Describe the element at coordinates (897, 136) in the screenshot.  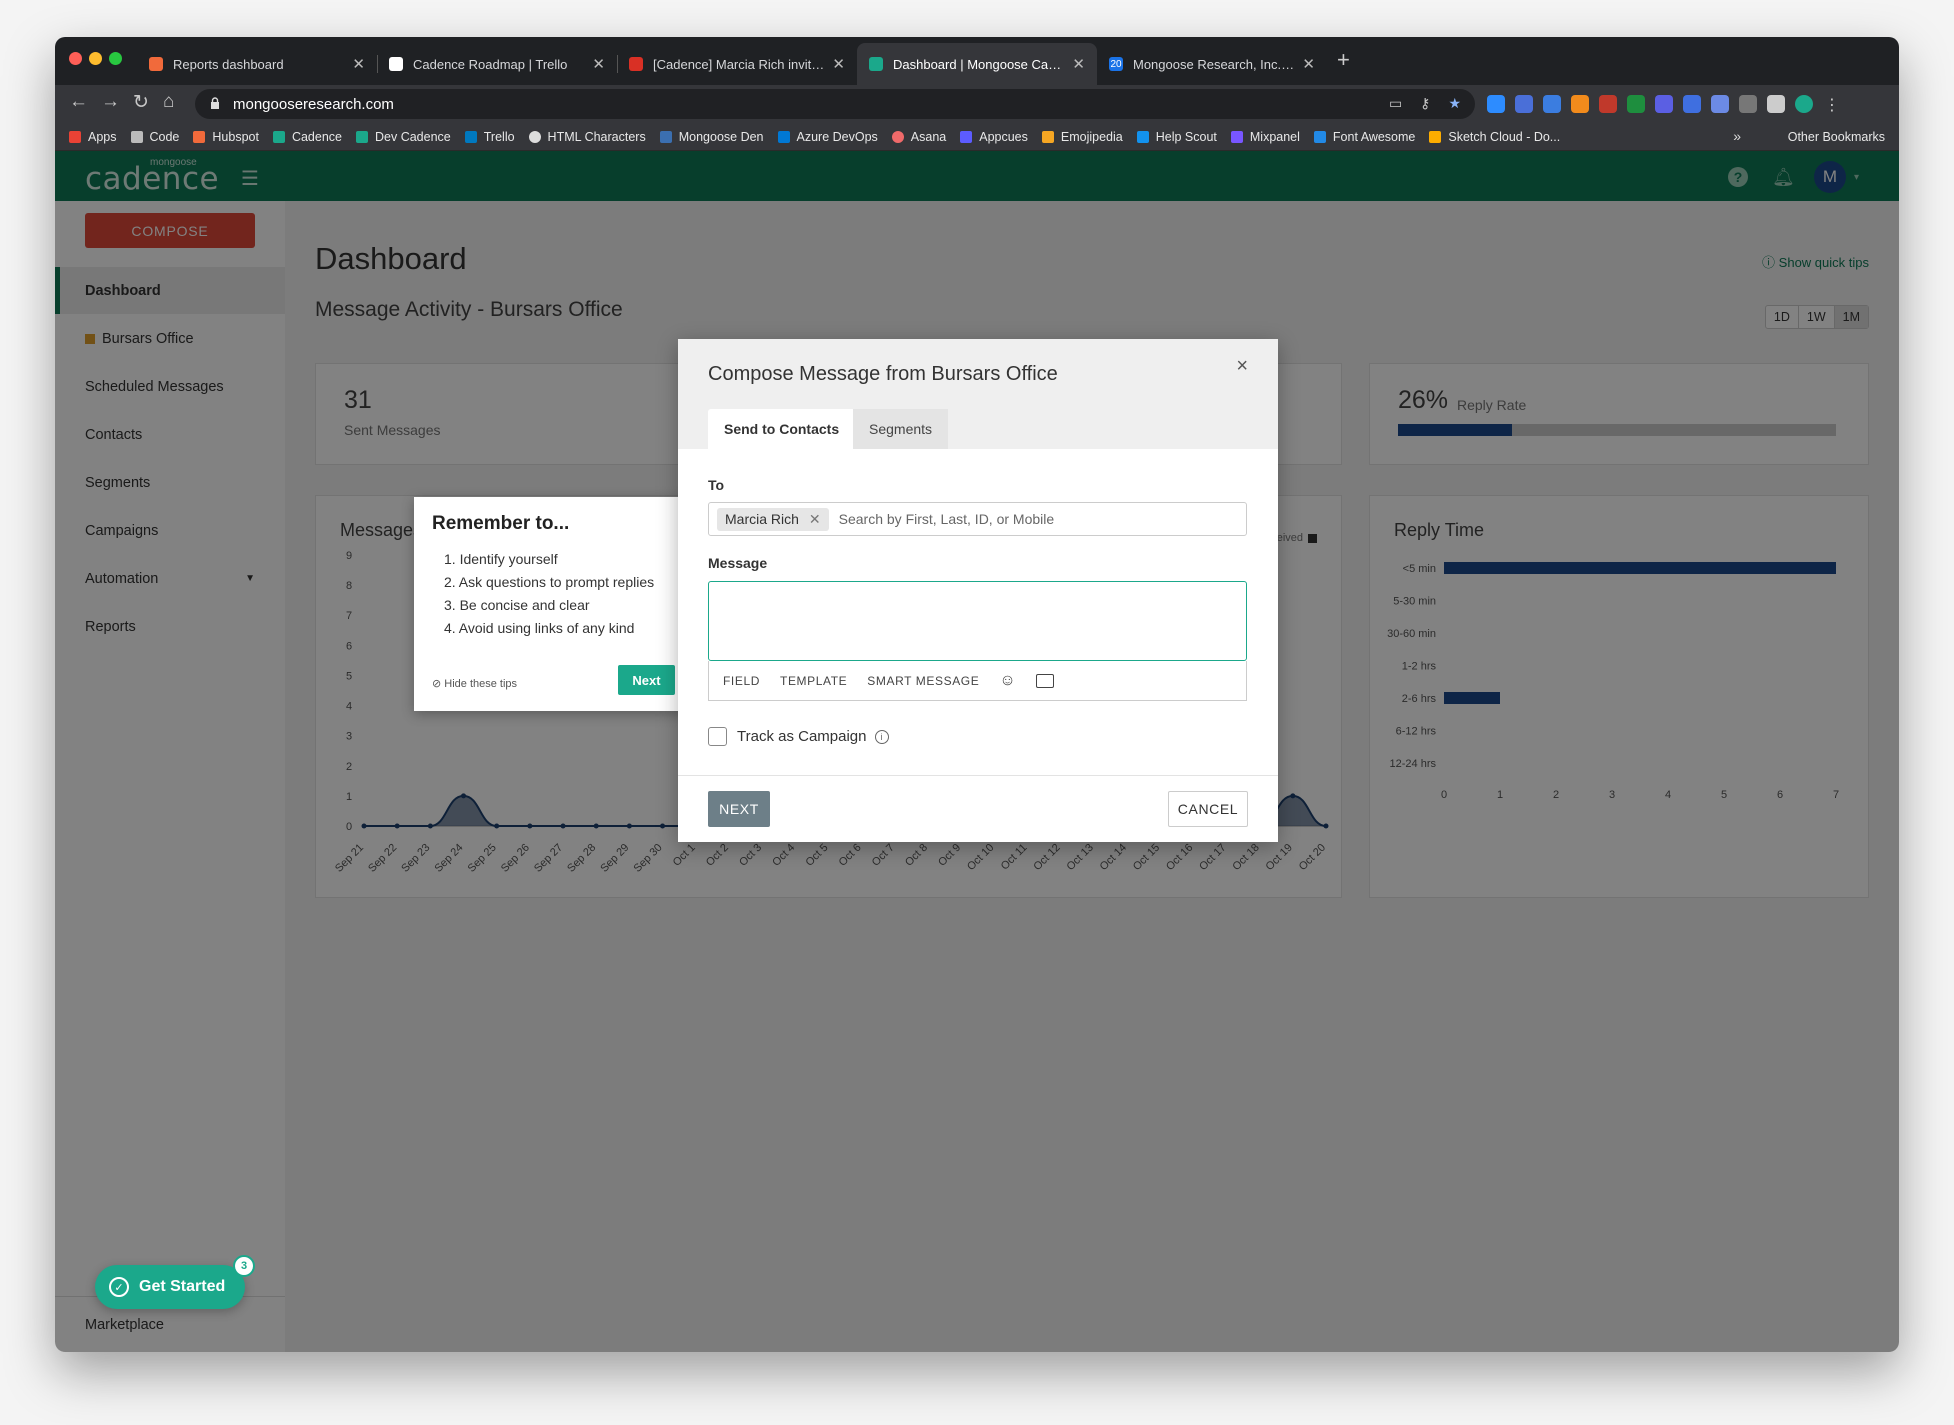
I see `asana-icon` at that location.